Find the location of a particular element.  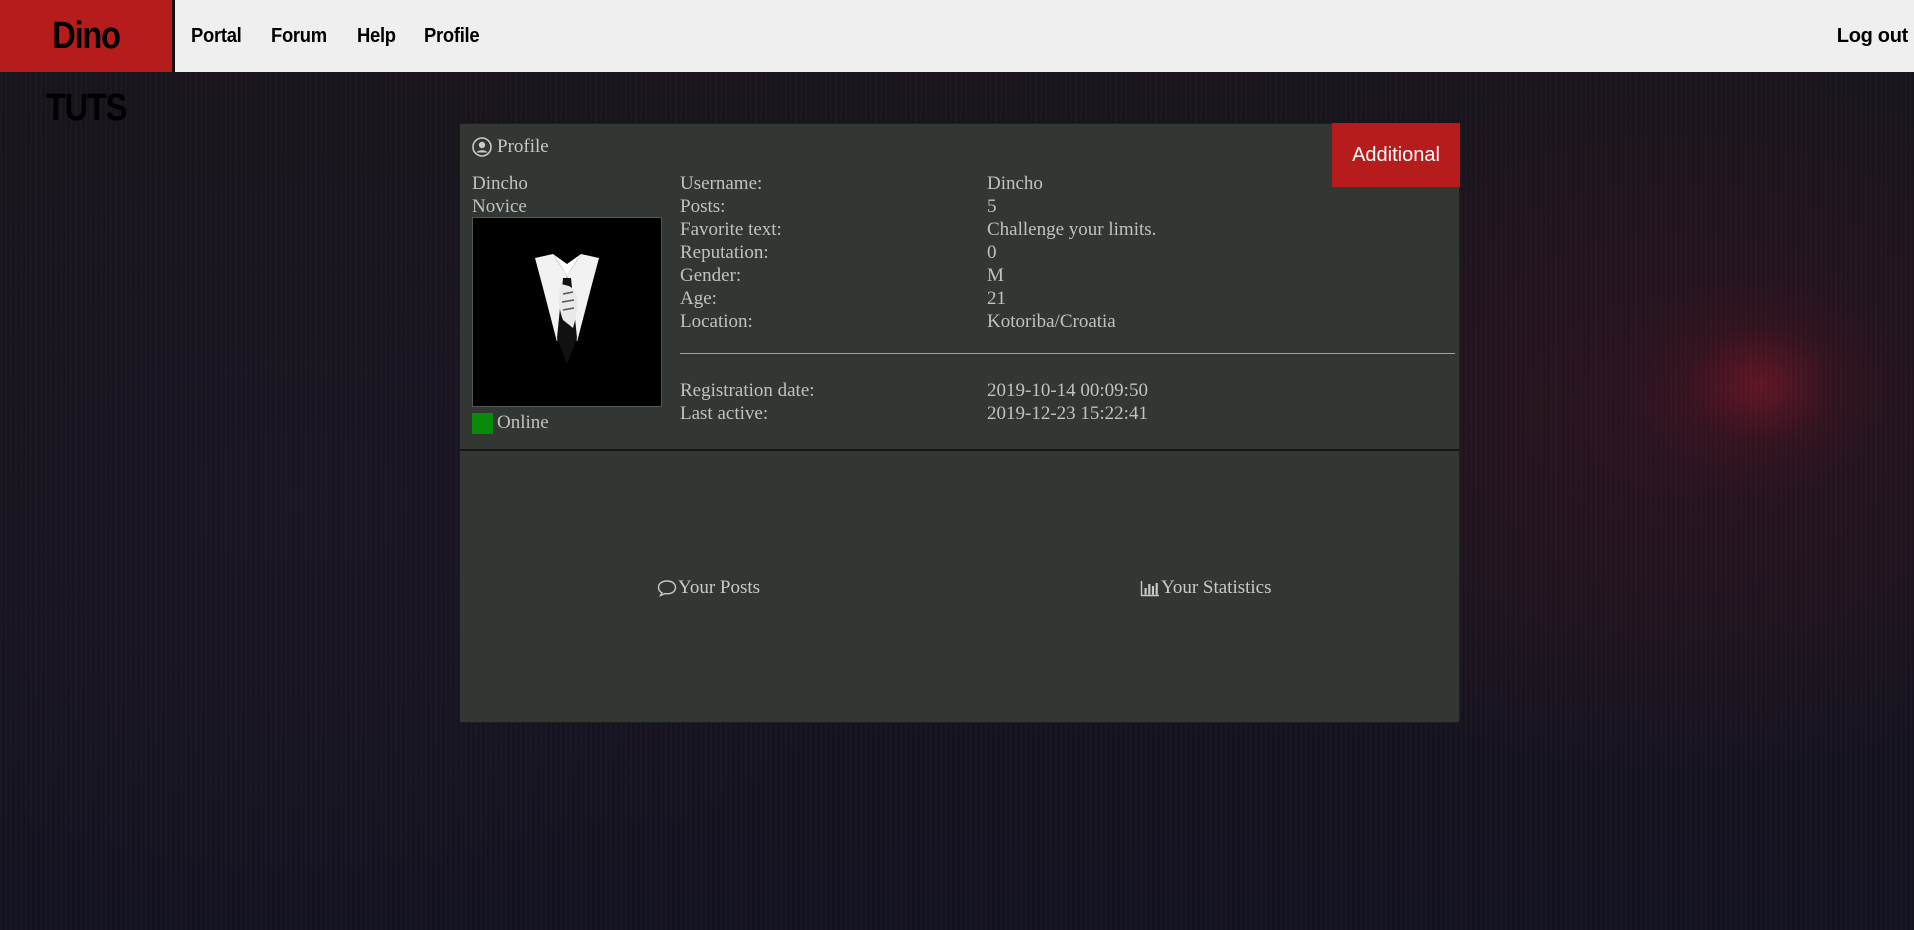

info-label: Reputation: is located at coordinates (724, 252).